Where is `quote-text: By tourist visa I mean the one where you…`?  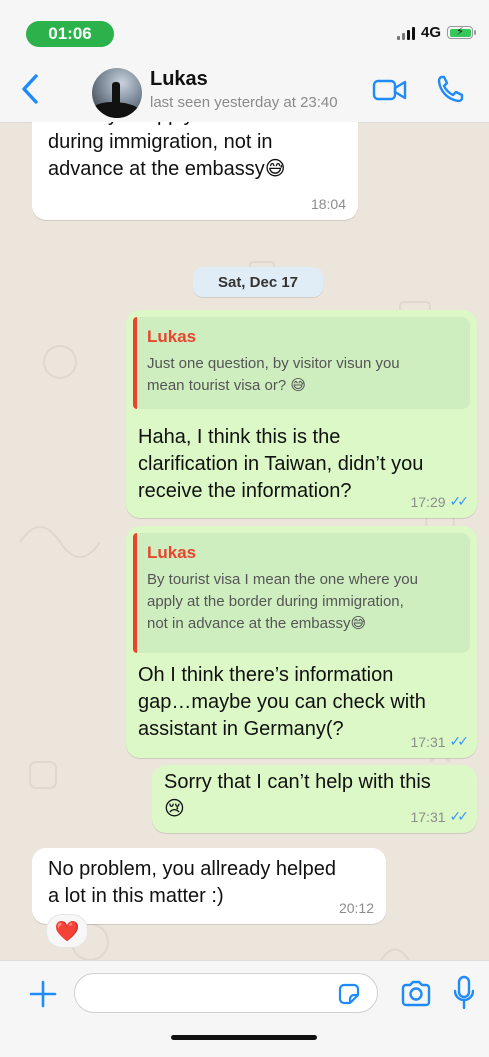 quote-text: By tourist visa I mean the one where you… is located at coordinates (282, 601).